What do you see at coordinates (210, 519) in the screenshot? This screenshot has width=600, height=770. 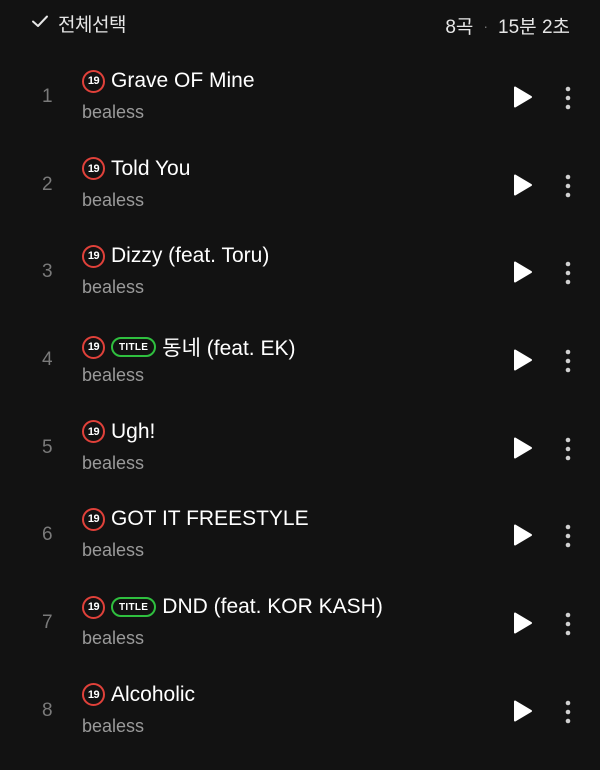 I see `track-title: GOT IT FREESTYLE` at bounding box center [210, 519].